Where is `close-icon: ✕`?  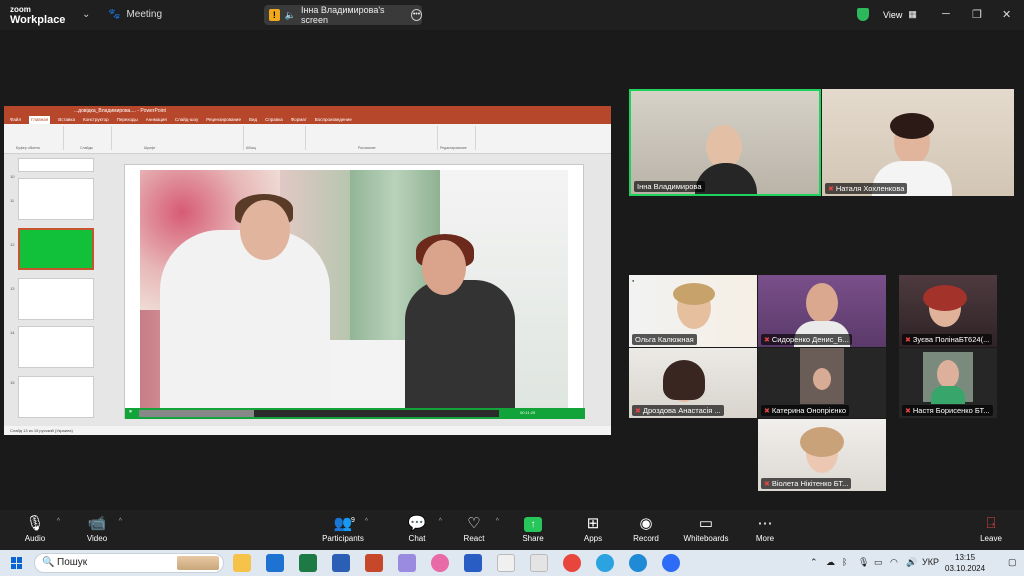
close-icon: ✕ is located at coordinates (1006, 14).